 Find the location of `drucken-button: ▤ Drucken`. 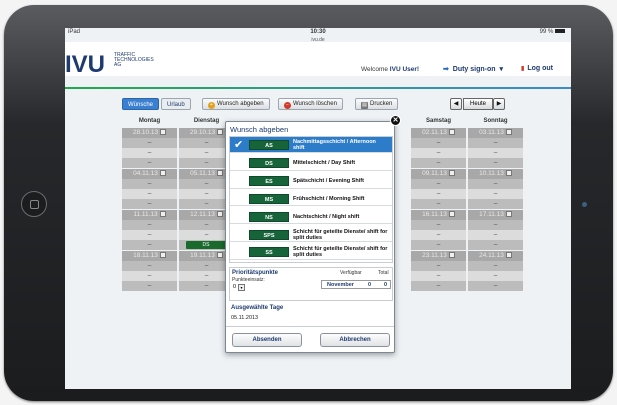

drucken-button: ▤ Drucken is located at coordinates (377, 104).